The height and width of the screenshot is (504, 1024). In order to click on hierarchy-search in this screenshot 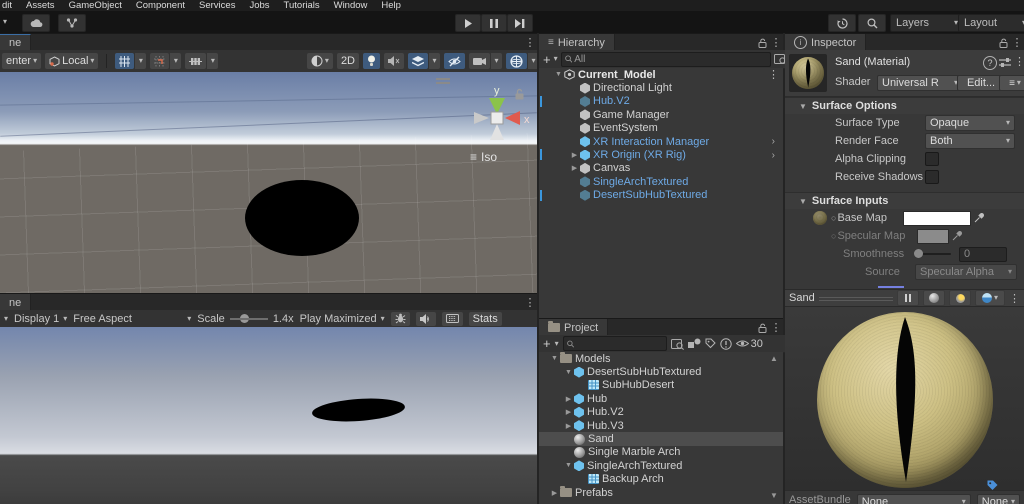, I will do `click(665, 59)`.